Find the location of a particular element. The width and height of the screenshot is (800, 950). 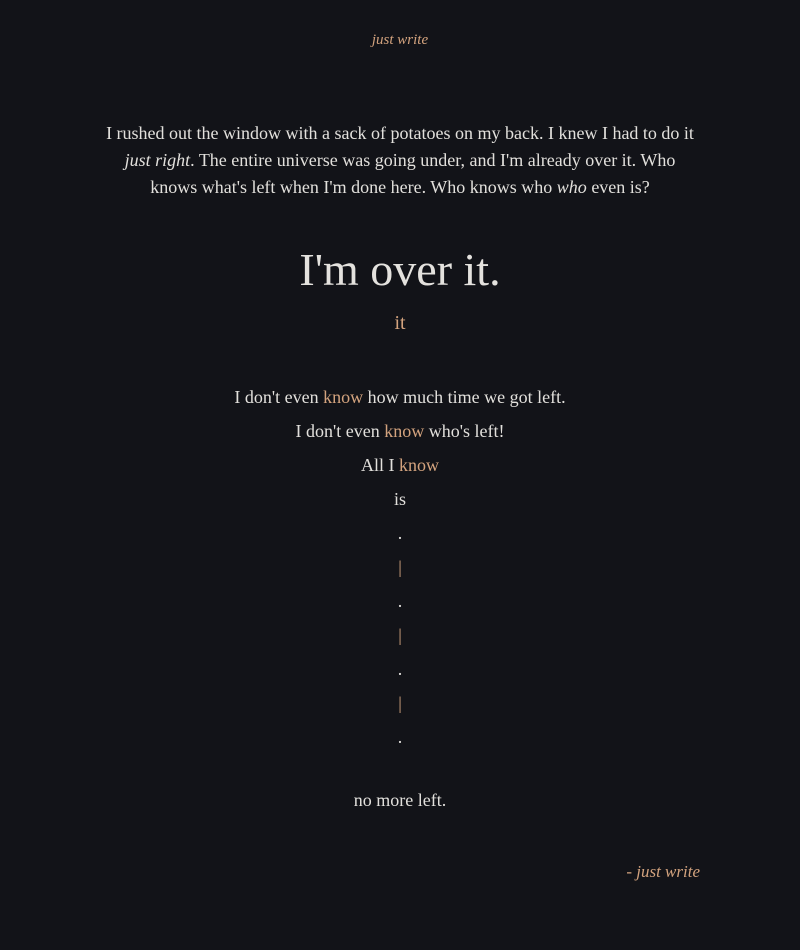

intro-emphasis-just-right: just right is located at coordinates (157, 160).